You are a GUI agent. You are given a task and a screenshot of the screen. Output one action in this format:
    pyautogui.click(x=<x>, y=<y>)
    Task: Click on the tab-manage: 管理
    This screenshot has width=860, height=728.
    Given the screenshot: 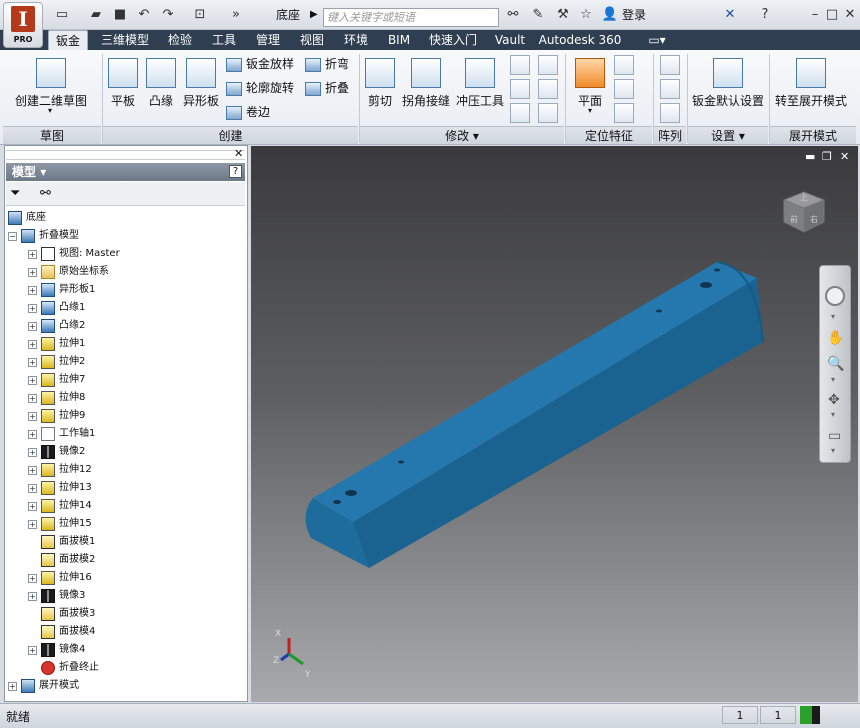 What is the action you would take?
    pyautogui.click(x=268, y=40)
    